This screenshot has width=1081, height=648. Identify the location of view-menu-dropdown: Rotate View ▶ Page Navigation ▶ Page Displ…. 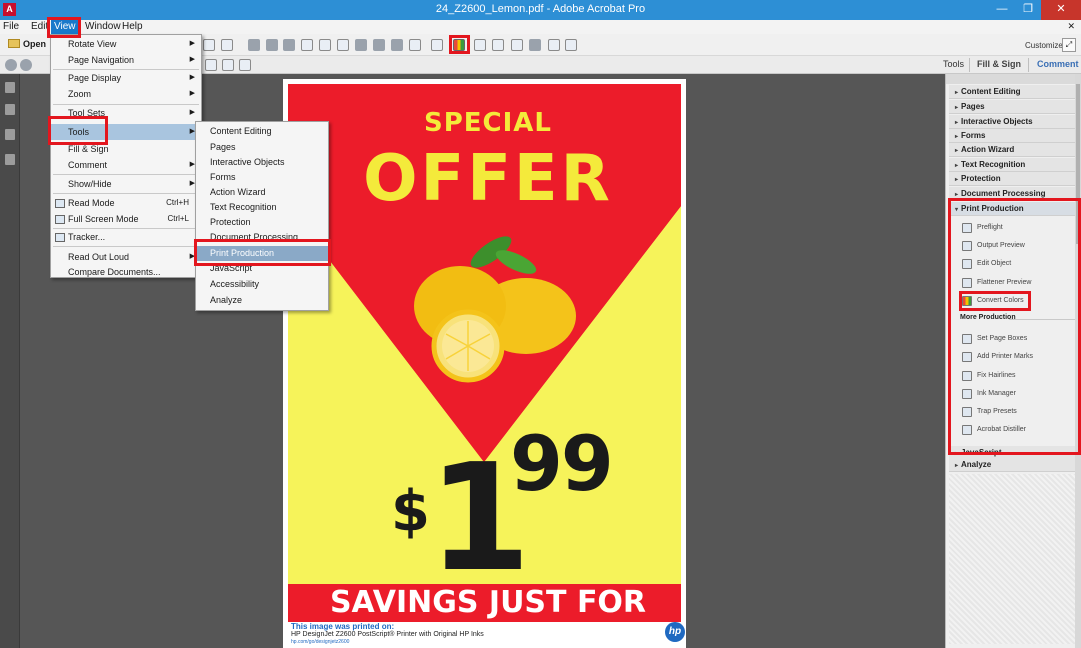
(126, 156).